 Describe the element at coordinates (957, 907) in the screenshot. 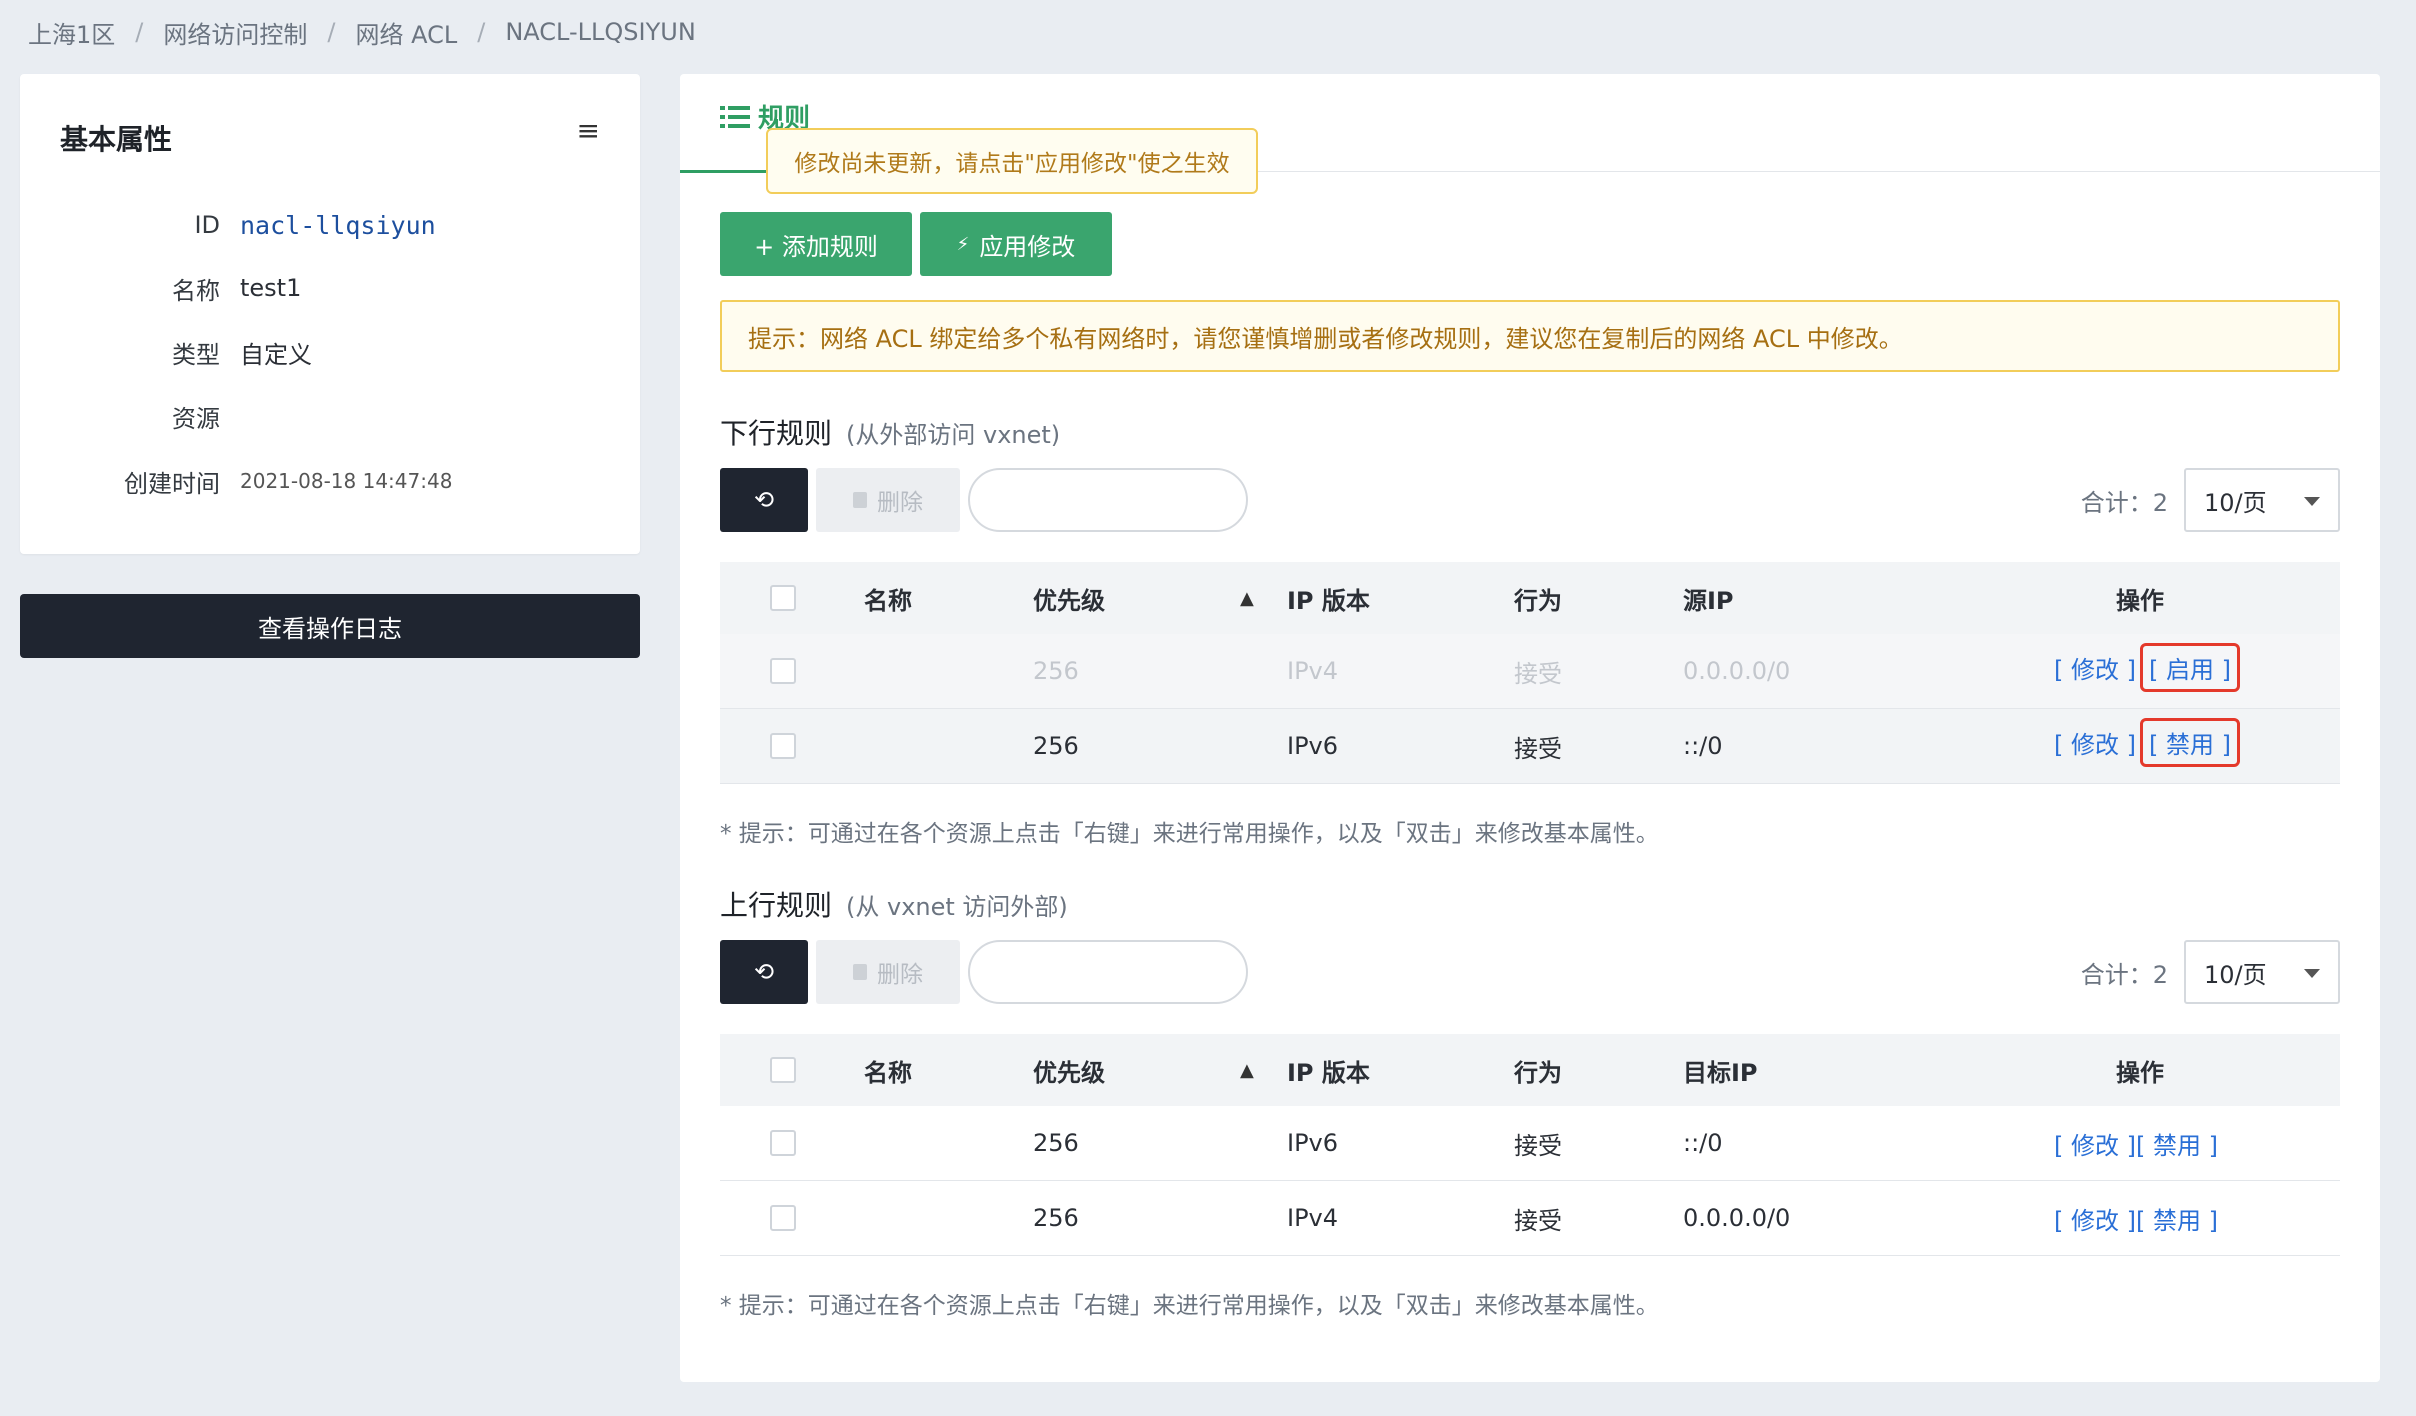

I see `outbound-subtitle: (从 vxnet 访问外部)` at that location.